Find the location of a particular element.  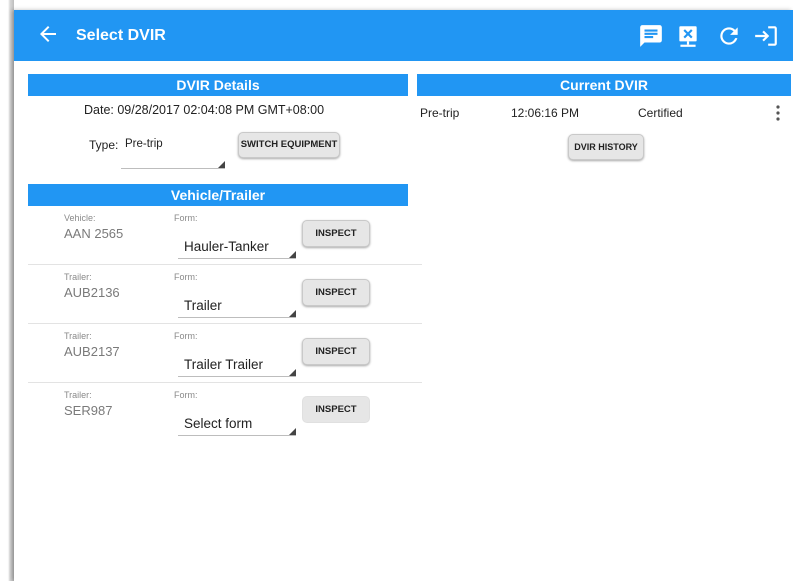

more-vert-icon is located at coordinates (778, 113).